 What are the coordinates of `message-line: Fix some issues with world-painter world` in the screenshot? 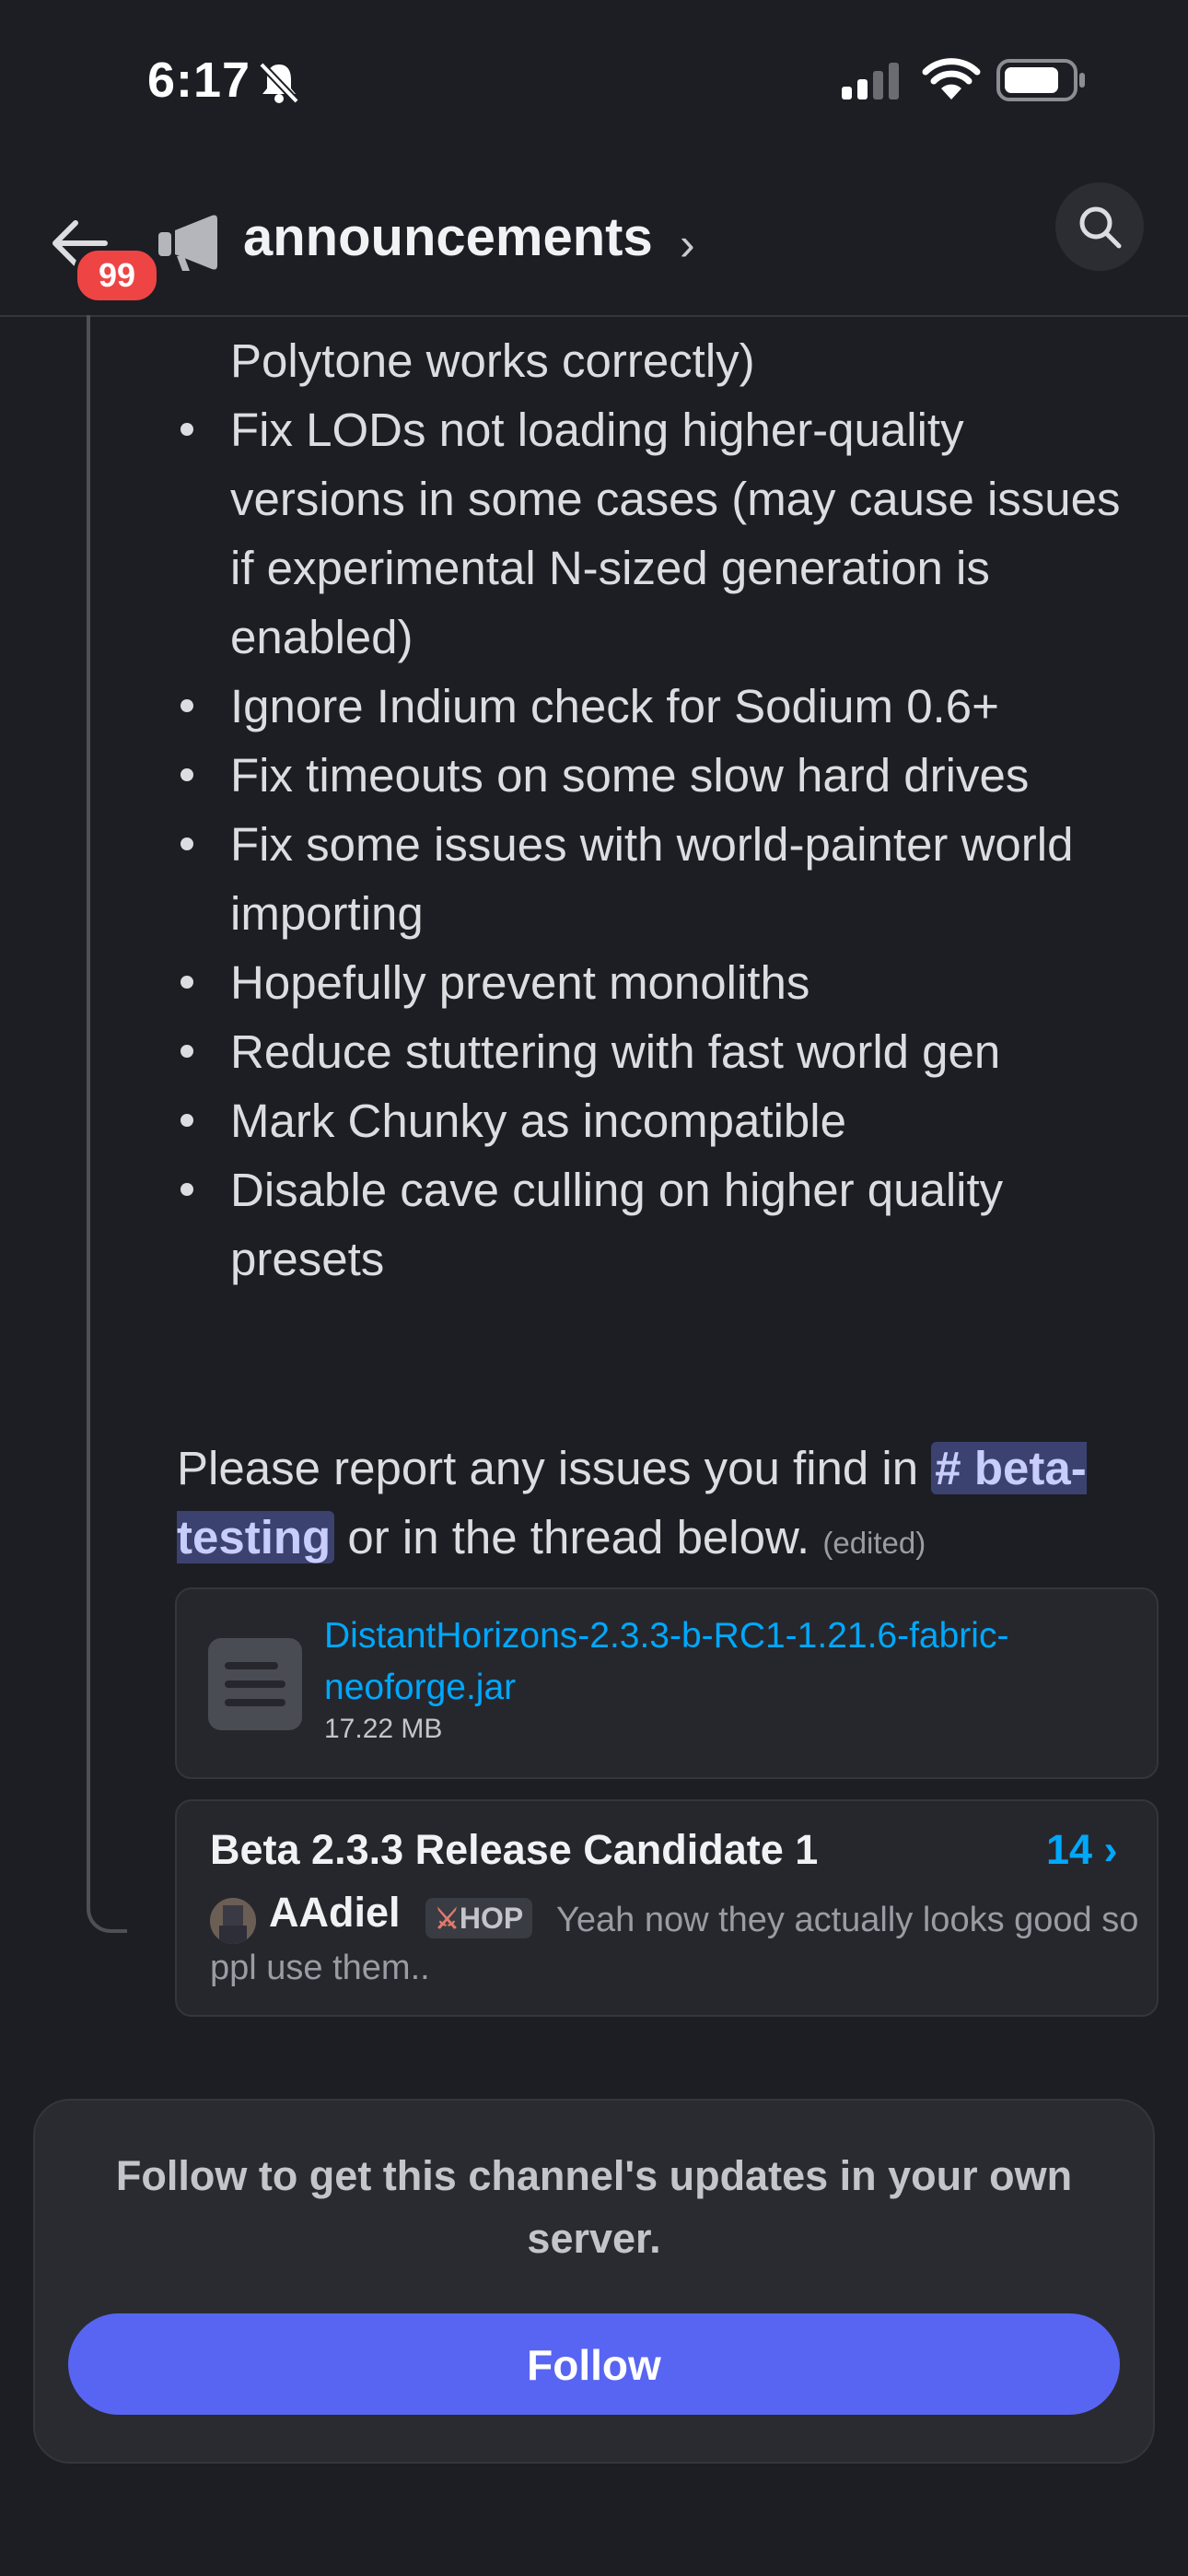 It's located at (652, 844).